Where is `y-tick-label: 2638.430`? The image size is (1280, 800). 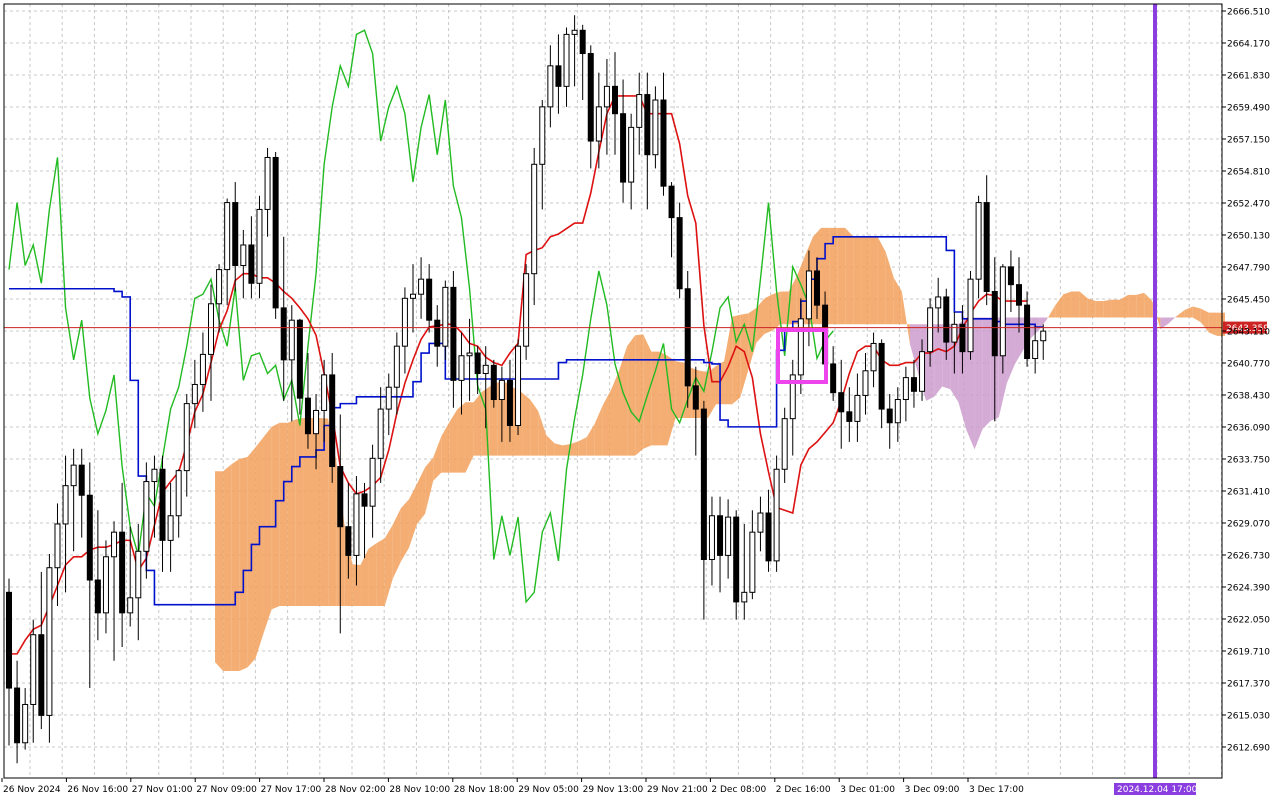
y-tick-label: 2638.430 is located at coordinates (1248, 397).